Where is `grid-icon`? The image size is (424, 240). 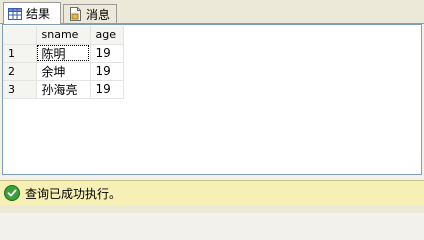 grid-icon is located at coordinates (15, 14).